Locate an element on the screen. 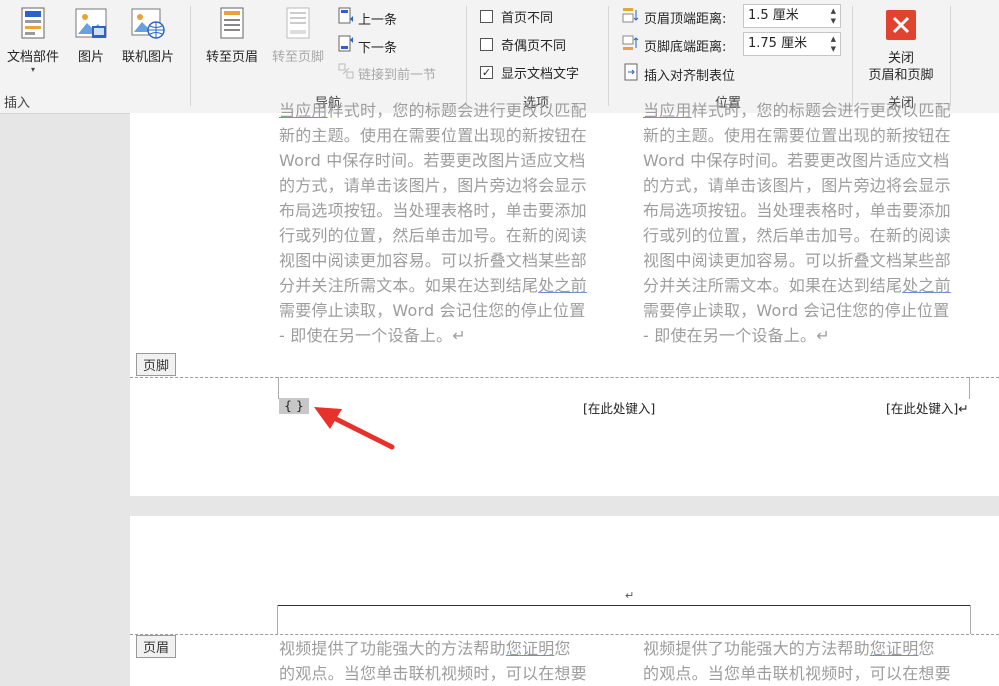  close-icon is located at coordinates (901, 27).